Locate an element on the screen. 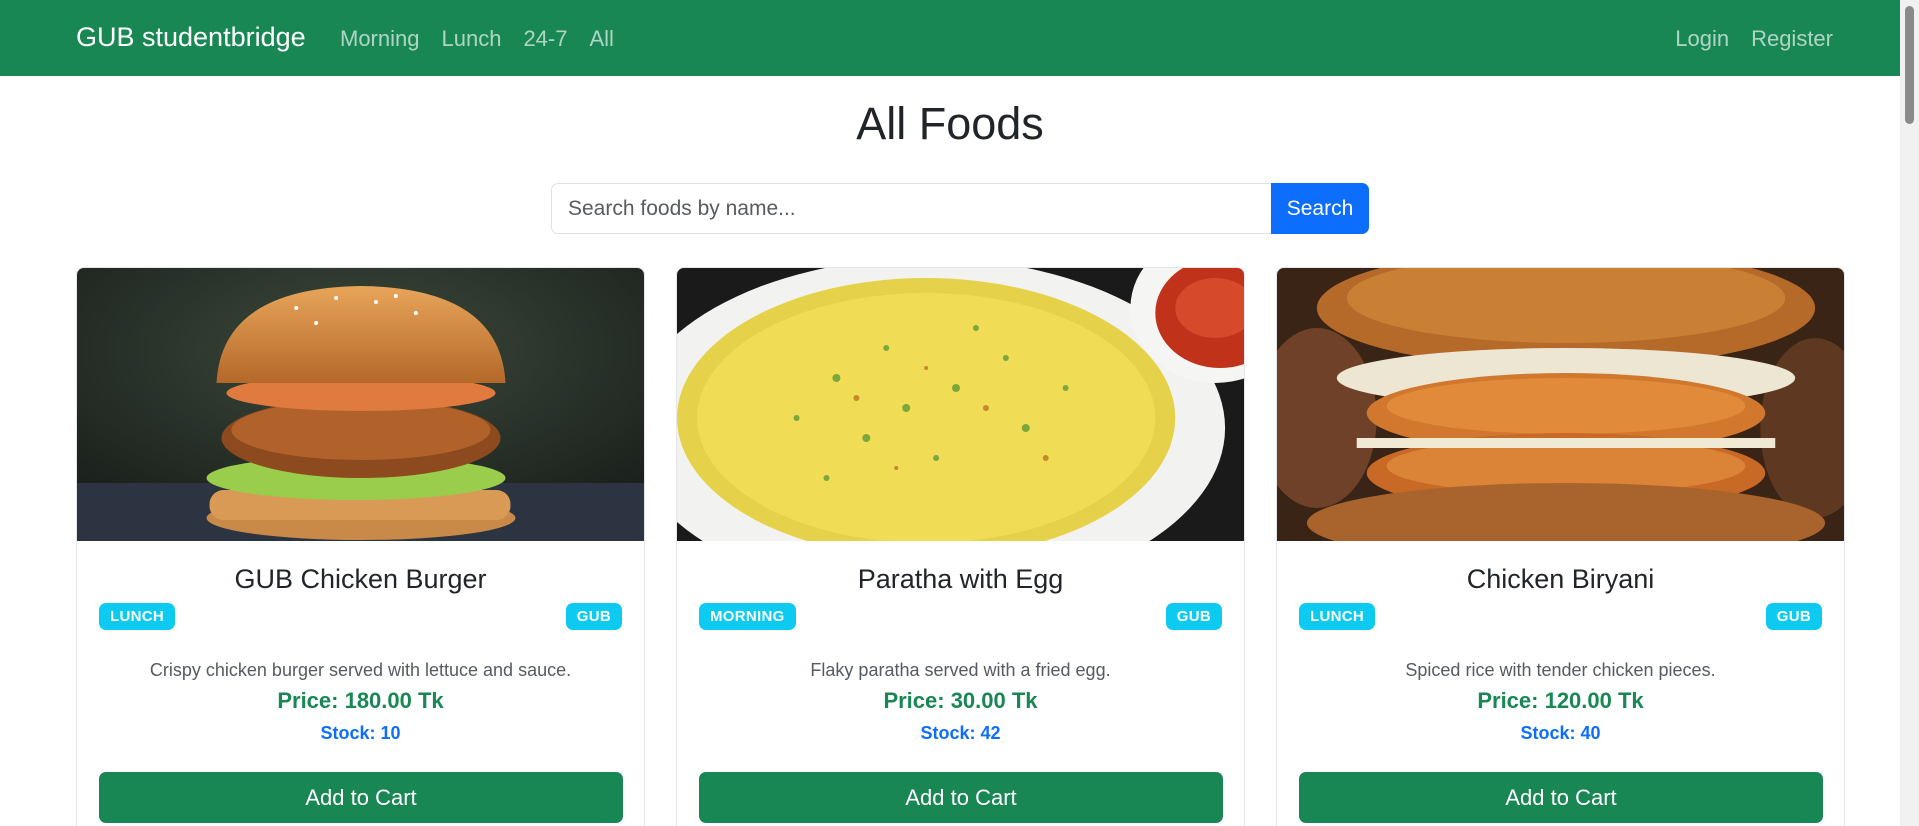 This screenshot has width=1919, height=826. search-form: Search is located at coordinates (960, 208).